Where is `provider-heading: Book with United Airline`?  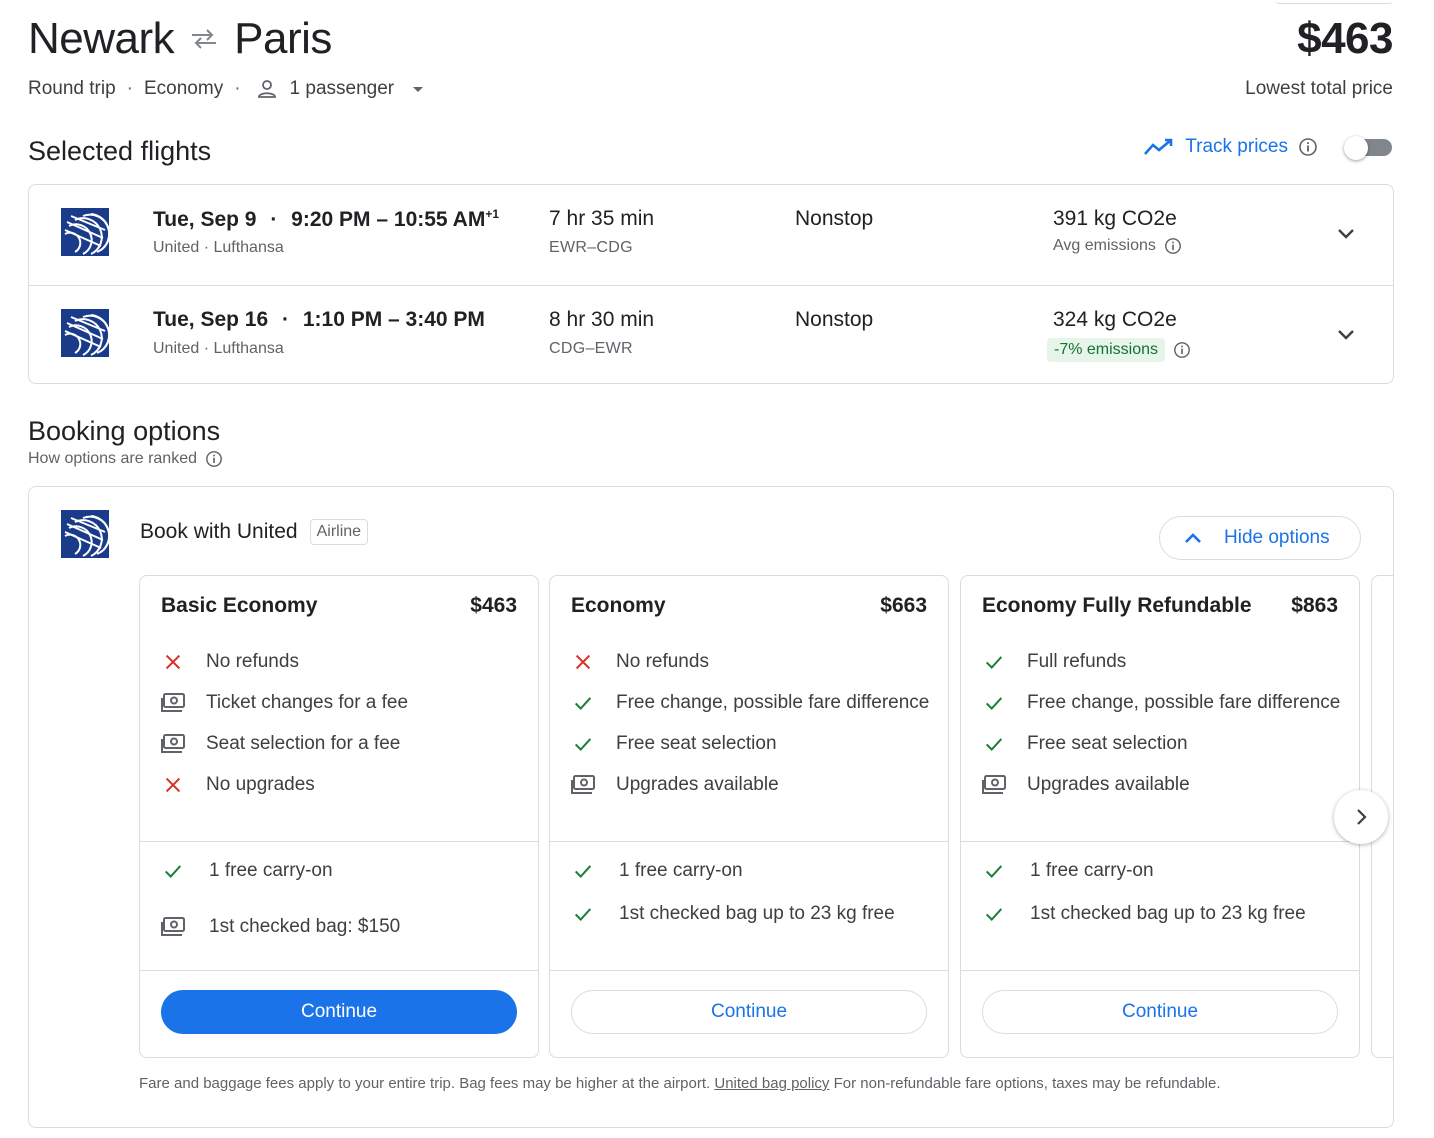 provider-heading: Book with United Airline is located at coordinates (254, 532).